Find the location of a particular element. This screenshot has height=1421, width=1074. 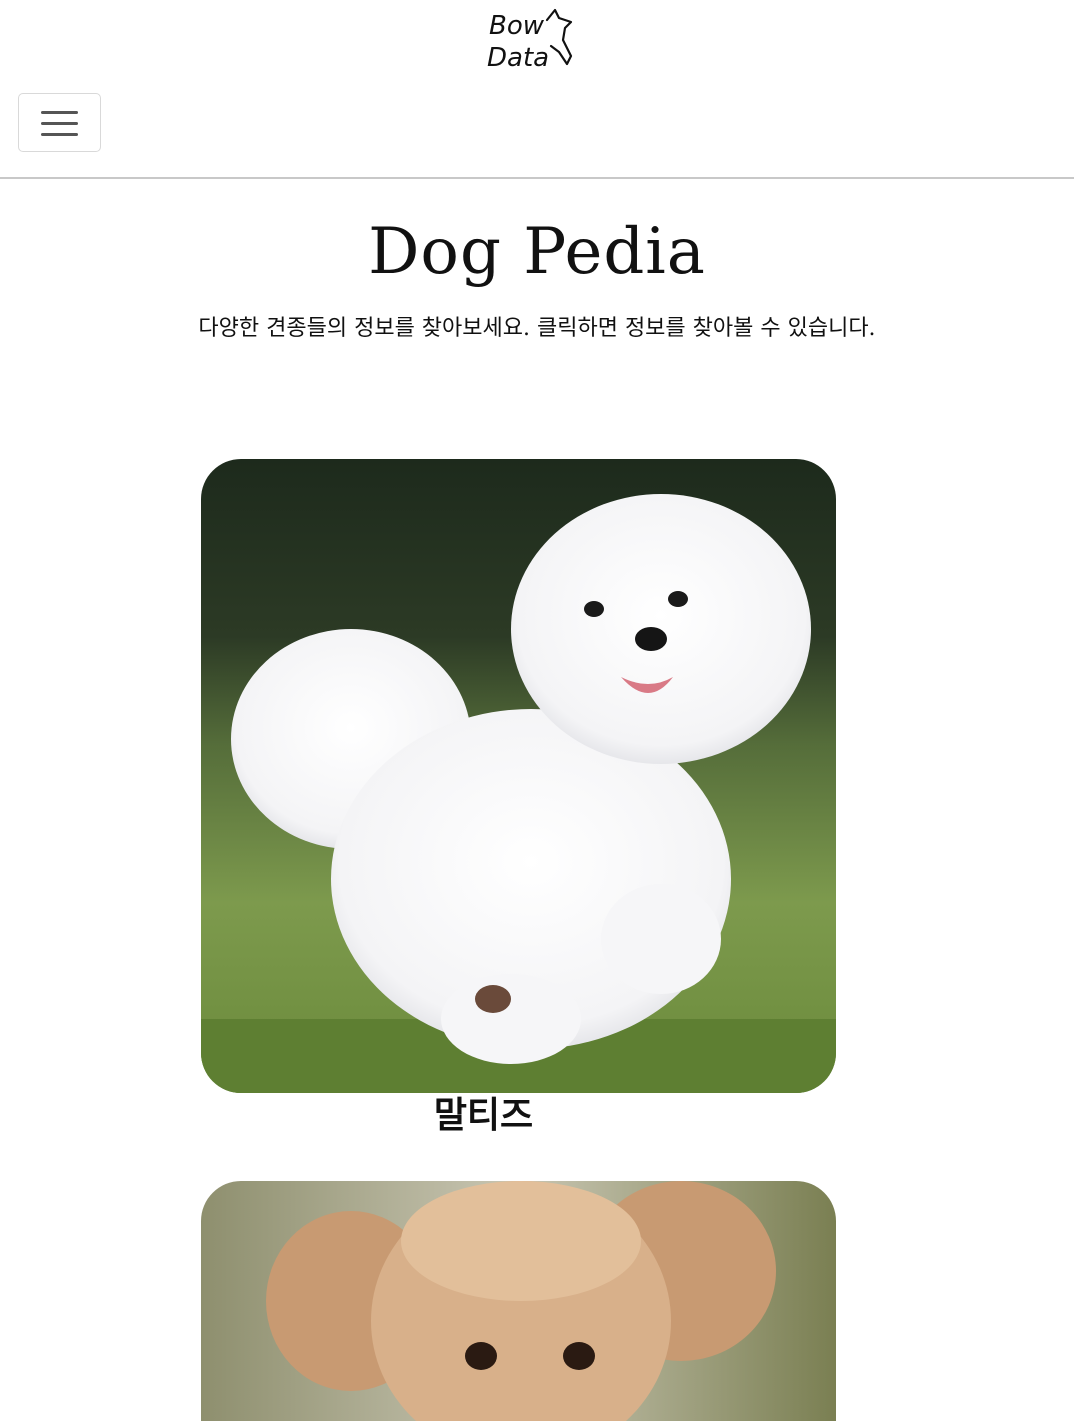

poodle-photo-image is located at coordinates (518, 1301).